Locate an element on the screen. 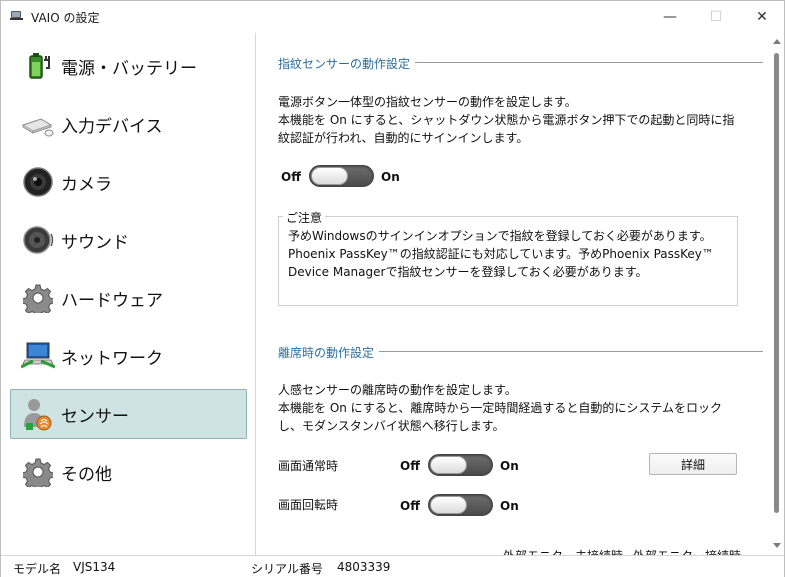 Image resolution: width=785 pixels, height=577 pixels. normal-screen-toggle is located at coordinates (460, 465).